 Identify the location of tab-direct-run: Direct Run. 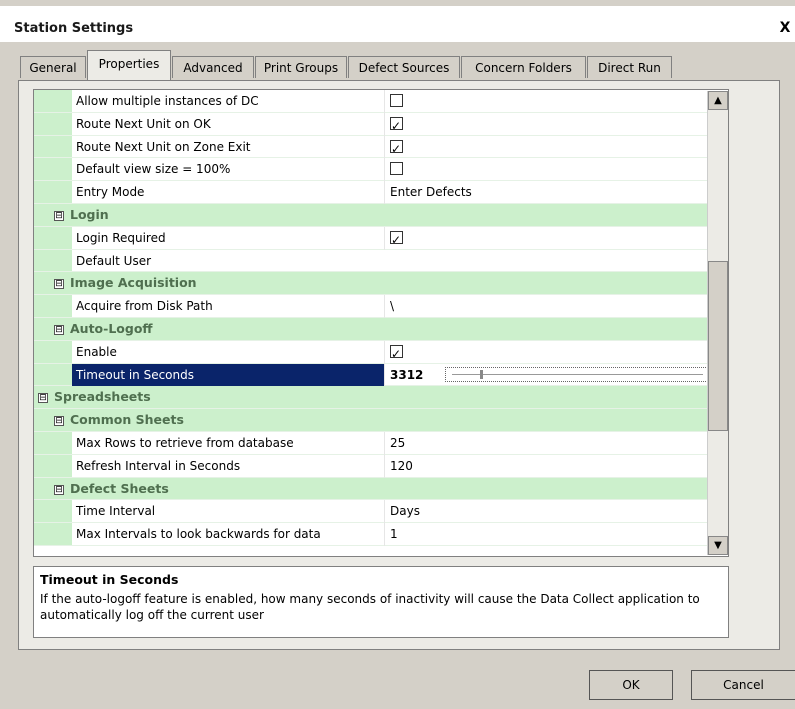
(629, 67).